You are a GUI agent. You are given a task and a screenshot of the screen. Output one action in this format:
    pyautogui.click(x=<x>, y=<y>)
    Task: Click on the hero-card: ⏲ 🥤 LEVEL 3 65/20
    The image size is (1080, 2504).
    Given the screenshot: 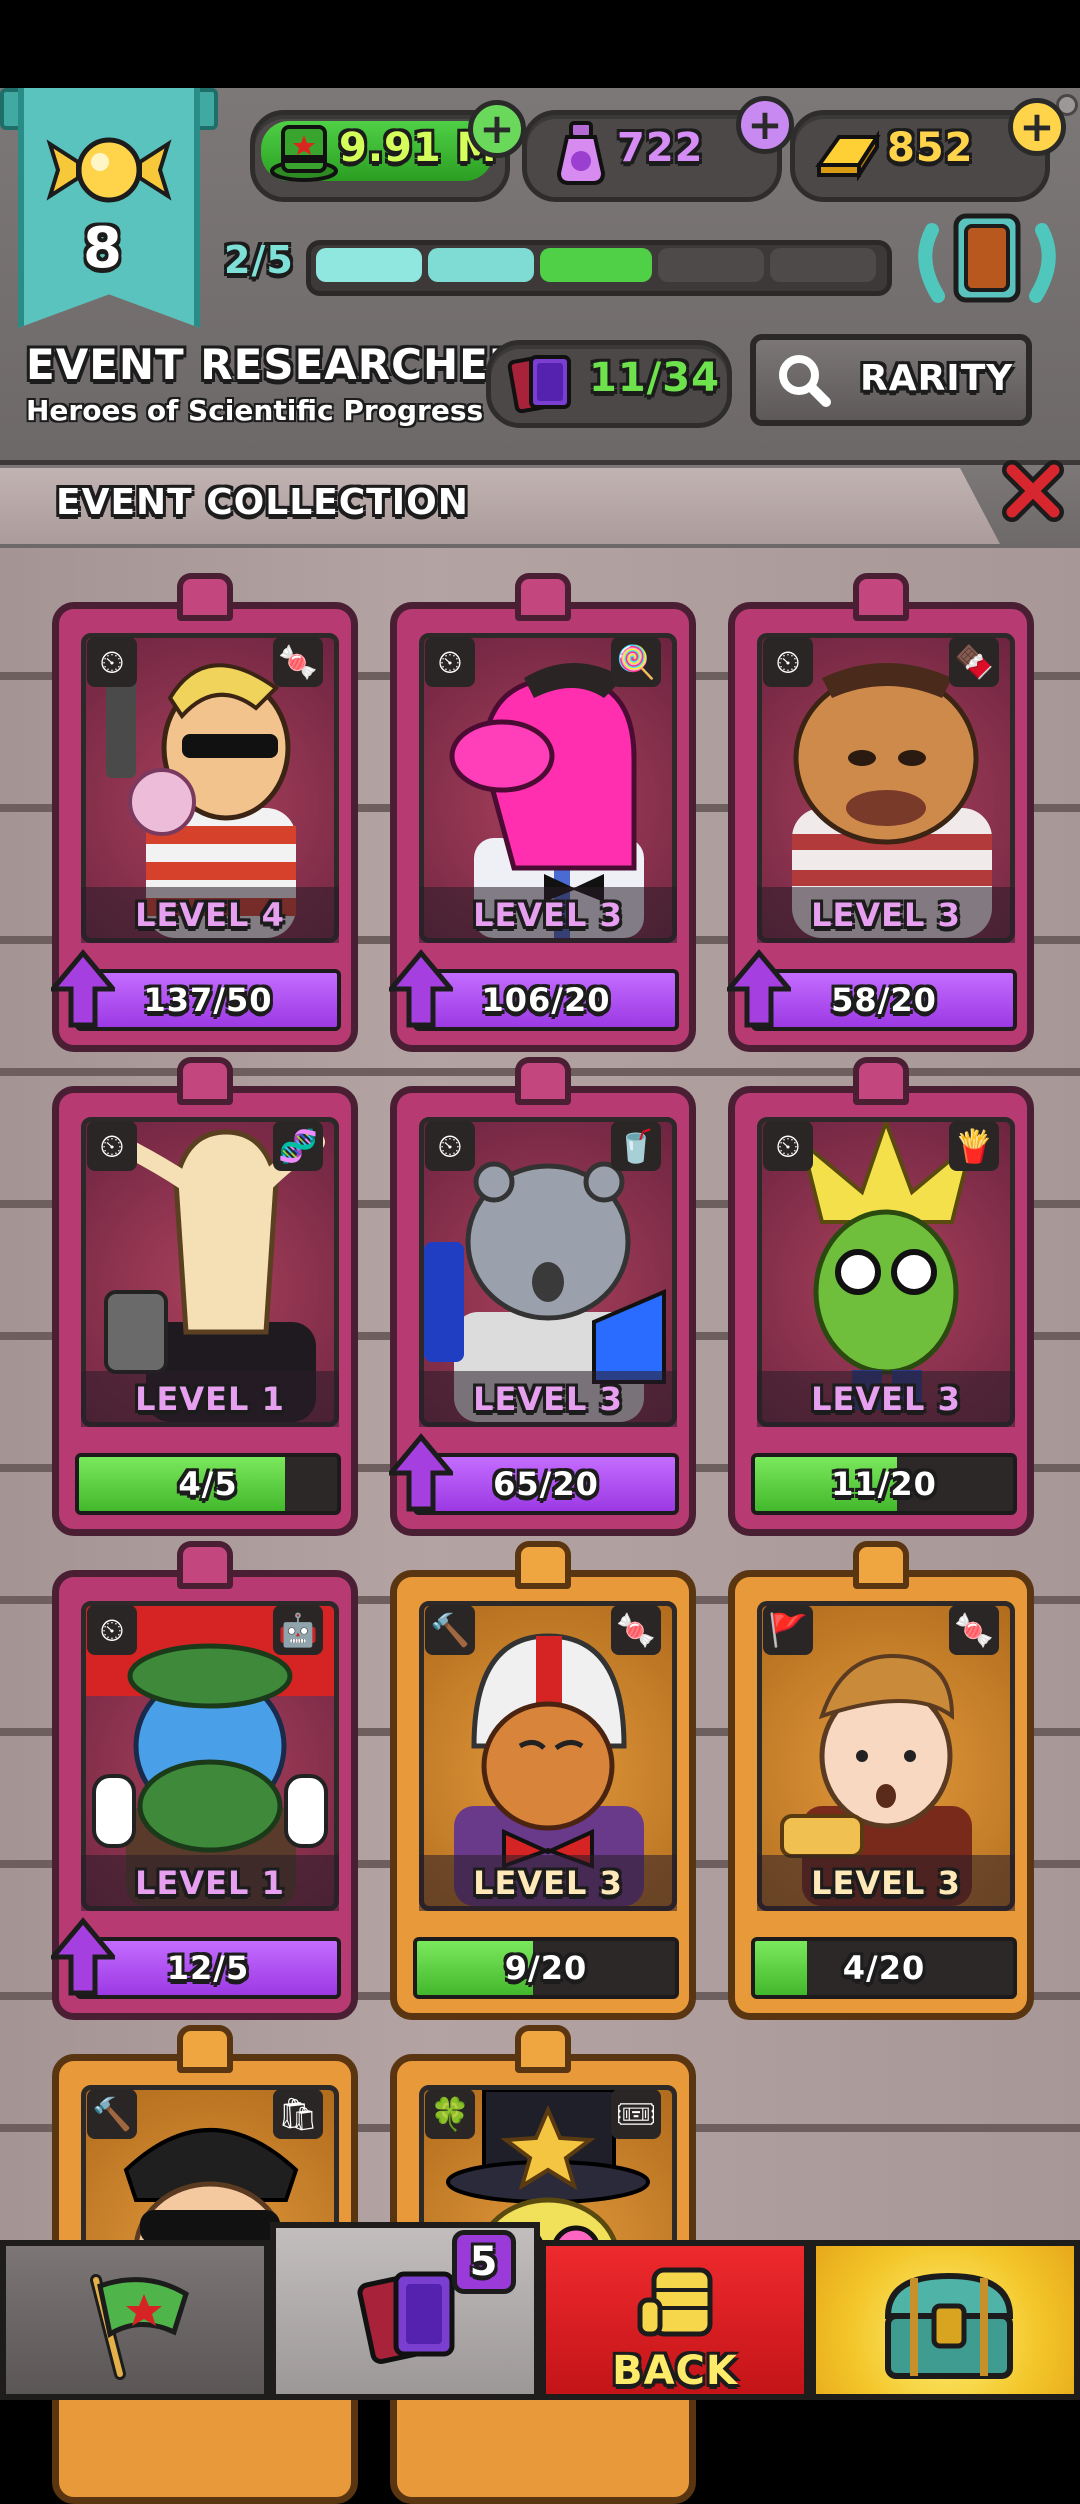 What is the action you would take?
    pyautogui.click(x=542, y=1296)
    